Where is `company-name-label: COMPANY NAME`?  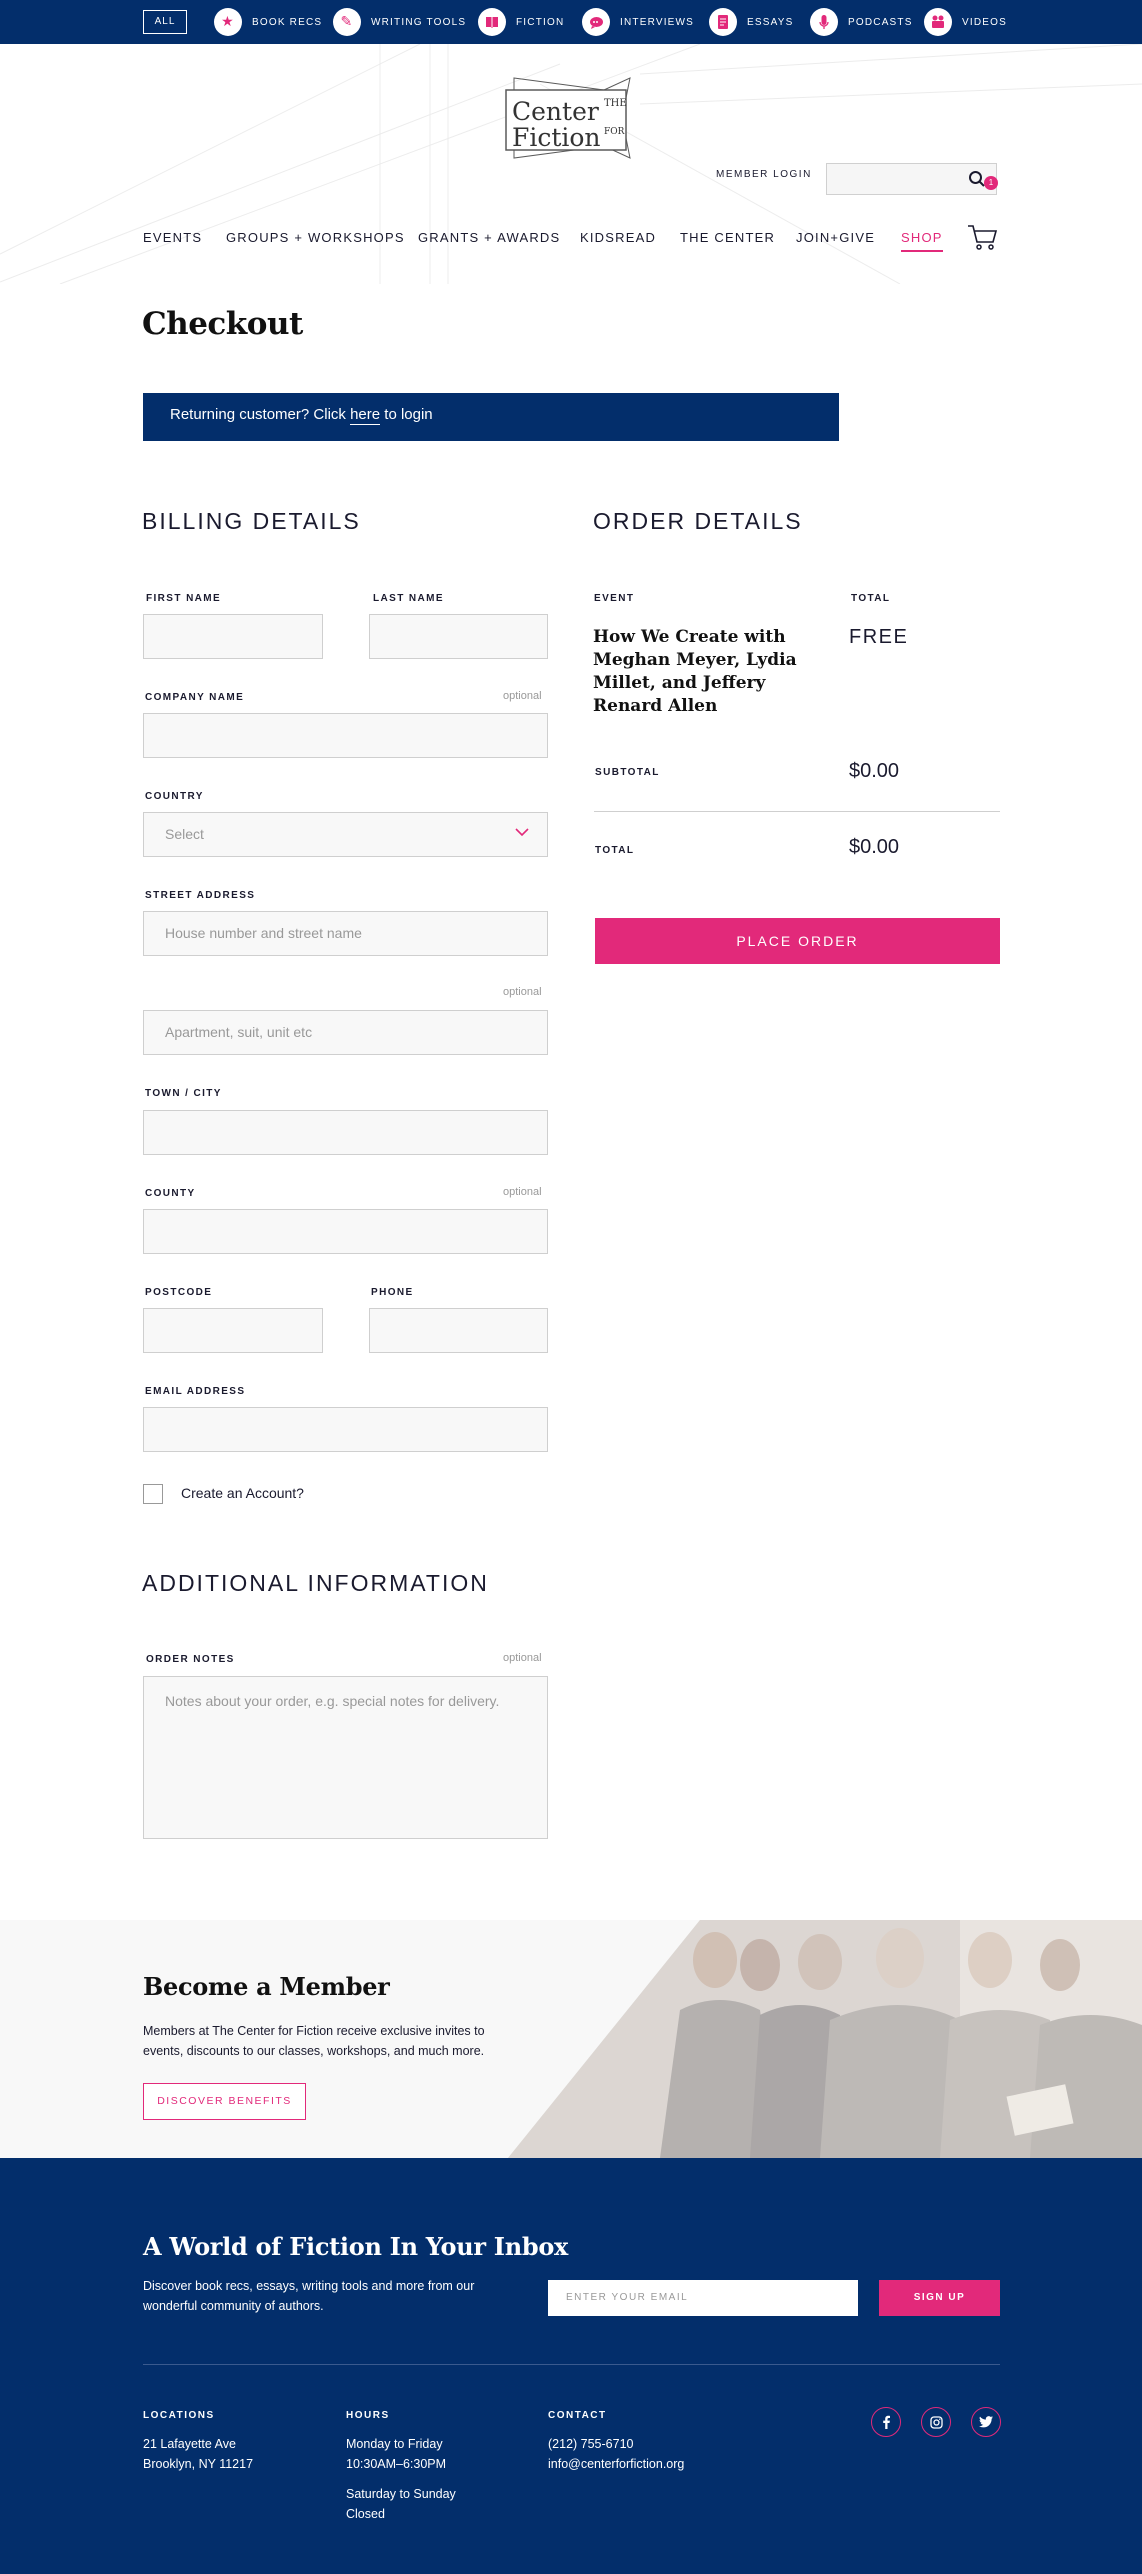
company-name-label: COMPANY NAME is located at coordinates (195, 697).